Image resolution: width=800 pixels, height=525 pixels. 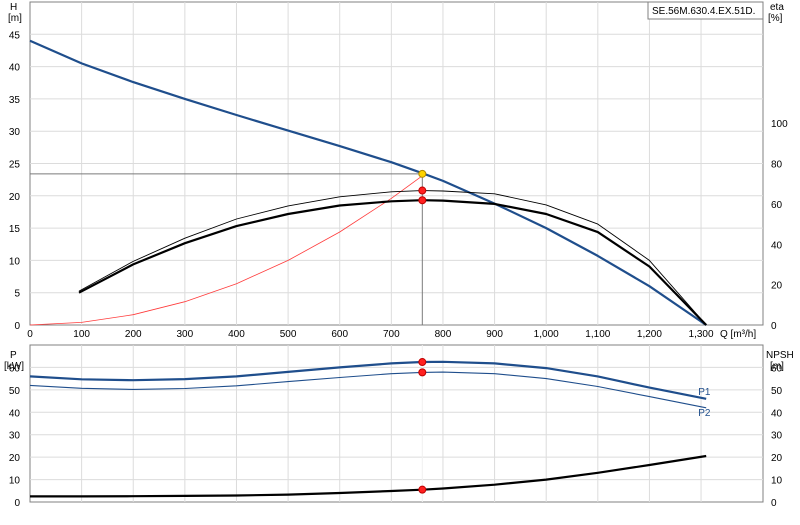 What do you see at coordinates (774, 503) in the screenshot?
I see `bottom-right-tick-label: 0` at bounding box center [774, 503].